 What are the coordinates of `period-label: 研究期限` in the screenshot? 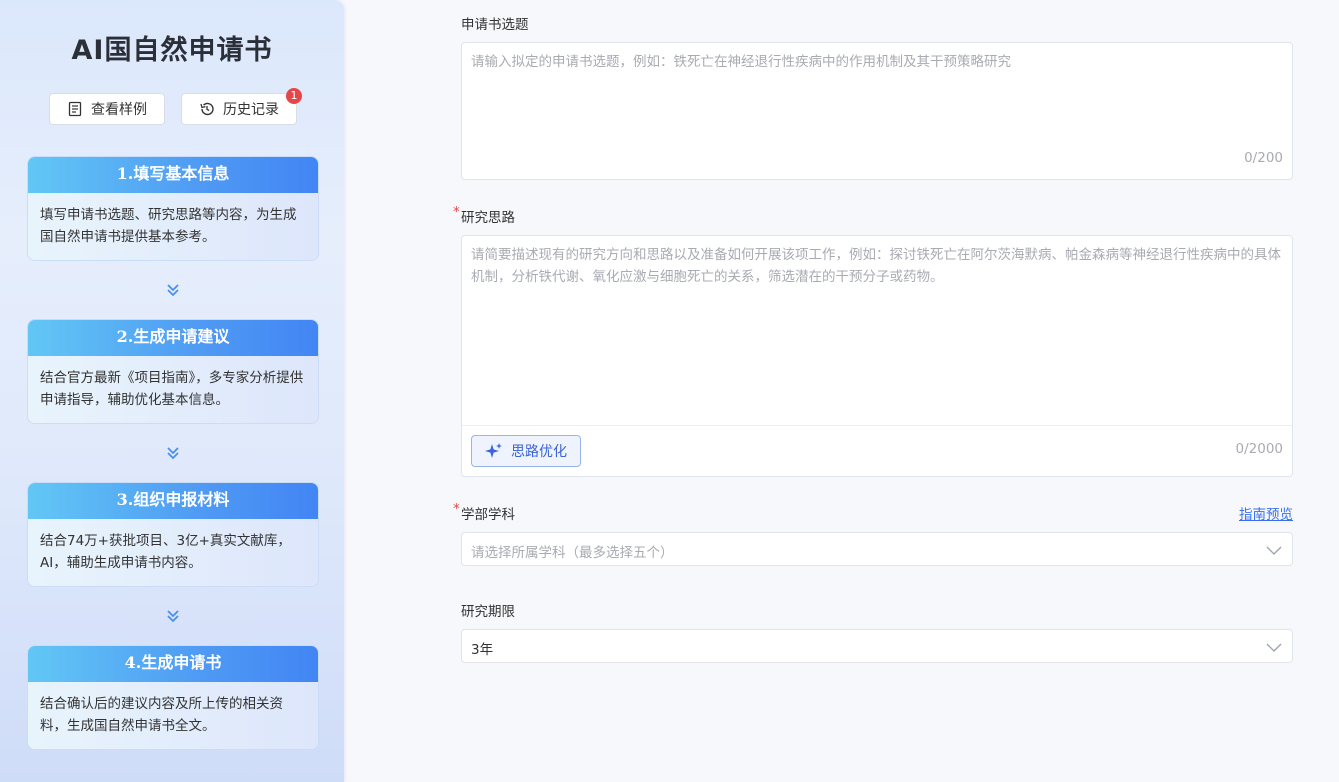 It's located at (488, 612).